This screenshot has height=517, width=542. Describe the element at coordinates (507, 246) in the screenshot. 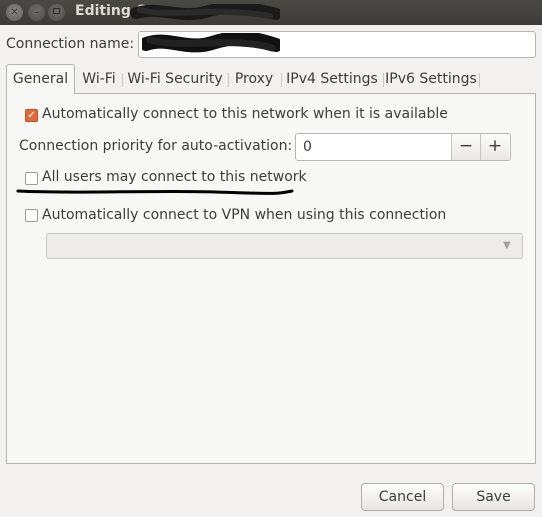

I see `combo-dropdown-arrow-icon: ▼` at that location.